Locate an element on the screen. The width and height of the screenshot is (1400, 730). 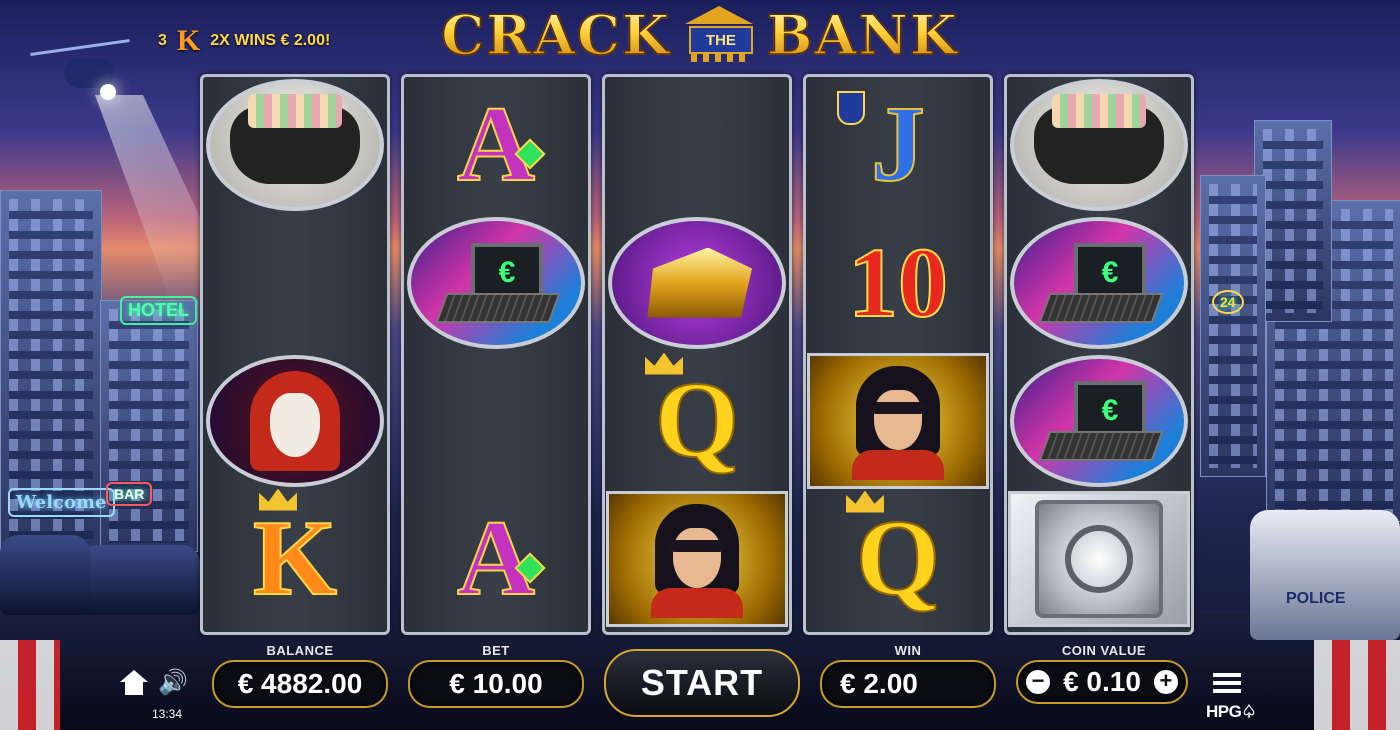
barrier-left is located at coordinates (30, 685).